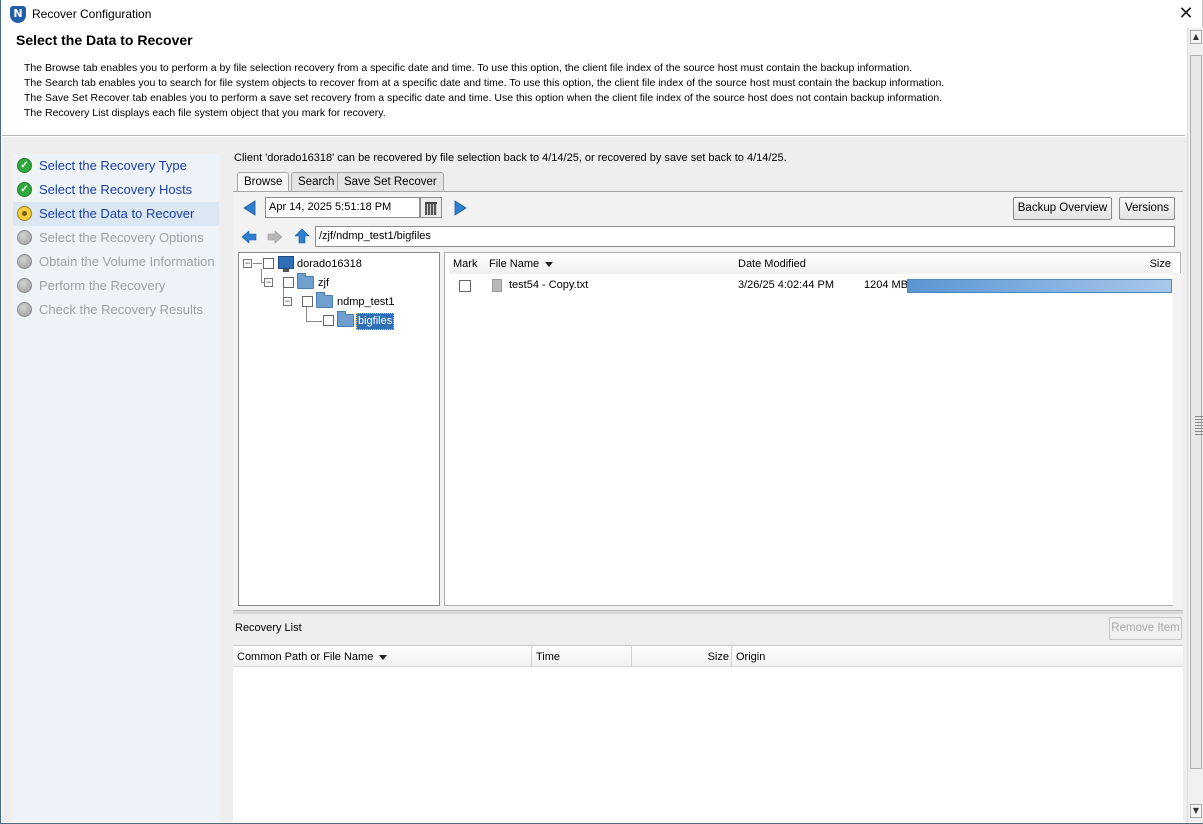 The width and height of the screenshot is (1203, 824). Describe the element at coordinates (708, 612) in the screenshot. I see `pane-splitter` at that location.